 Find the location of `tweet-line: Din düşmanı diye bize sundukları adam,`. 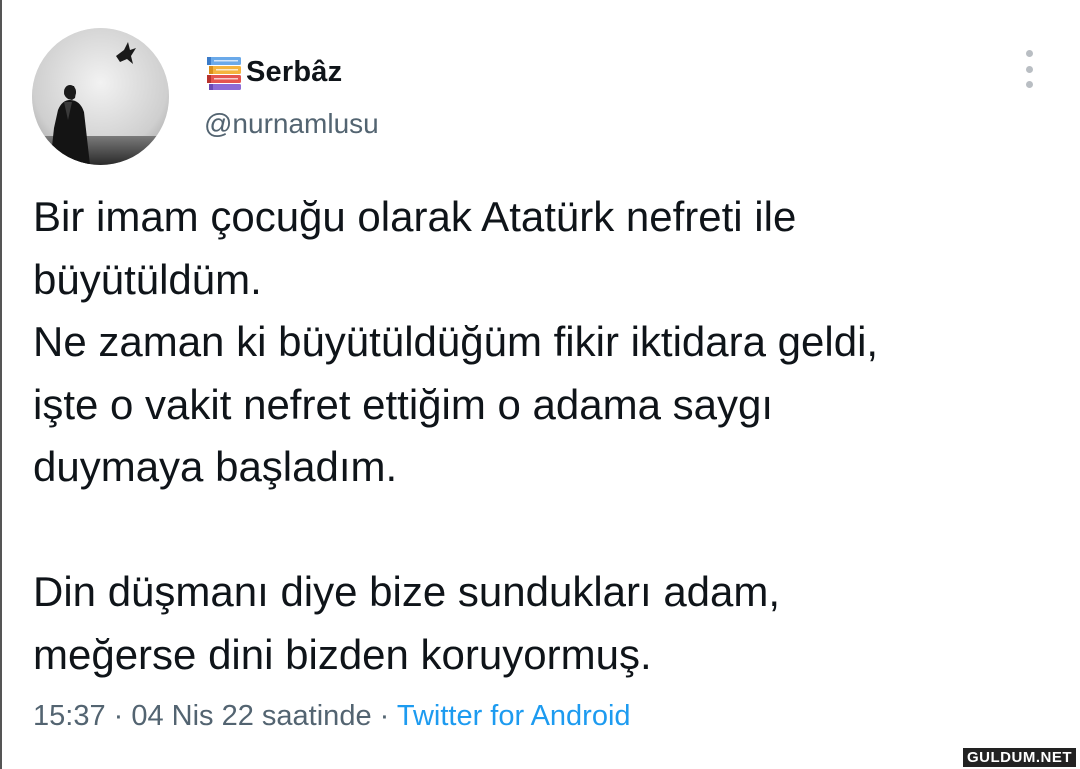

tweet-line: Din düşmanı diye bize sundukları adam, is located at coordinates (407, 591).